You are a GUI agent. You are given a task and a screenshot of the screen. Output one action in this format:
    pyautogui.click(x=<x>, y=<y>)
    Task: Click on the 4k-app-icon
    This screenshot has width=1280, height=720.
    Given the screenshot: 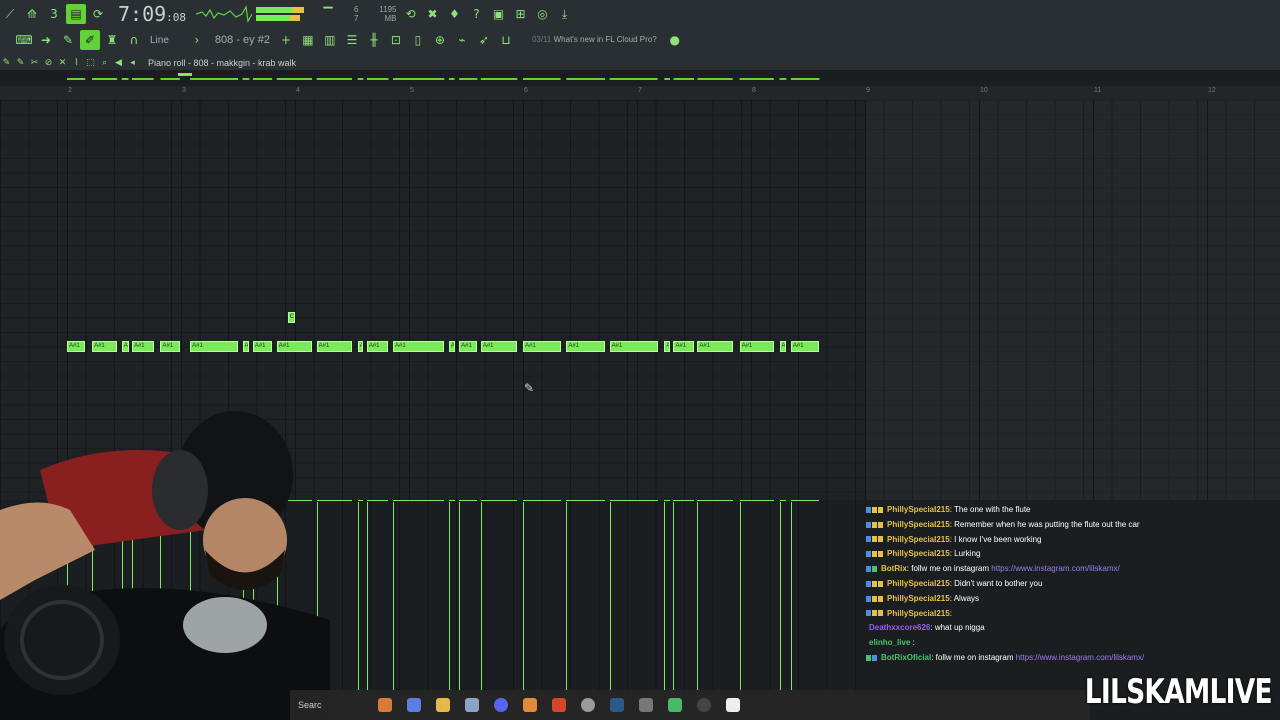 What is the action you would take?
    pyautogui.click(x=704, y=705)
    